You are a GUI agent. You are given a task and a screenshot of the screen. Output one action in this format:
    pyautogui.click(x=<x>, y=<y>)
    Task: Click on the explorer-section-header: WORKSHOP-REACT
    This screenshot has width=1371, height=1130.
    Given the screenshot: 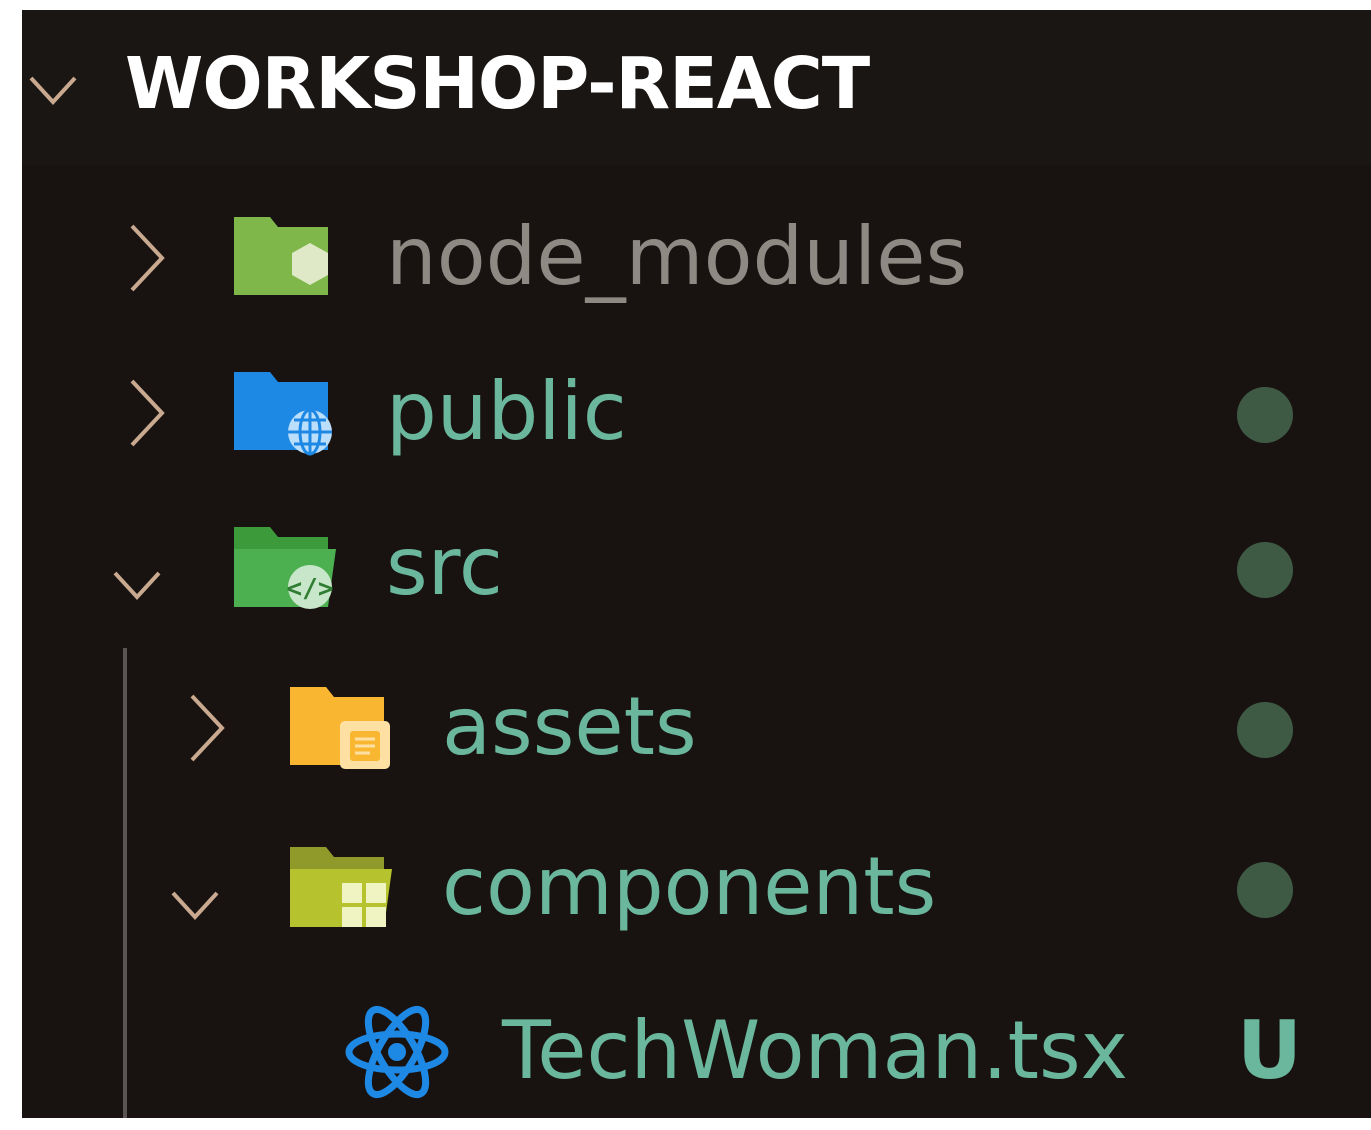 What is the action you would take?
    pyautogui.click(x=696, y=87)
    